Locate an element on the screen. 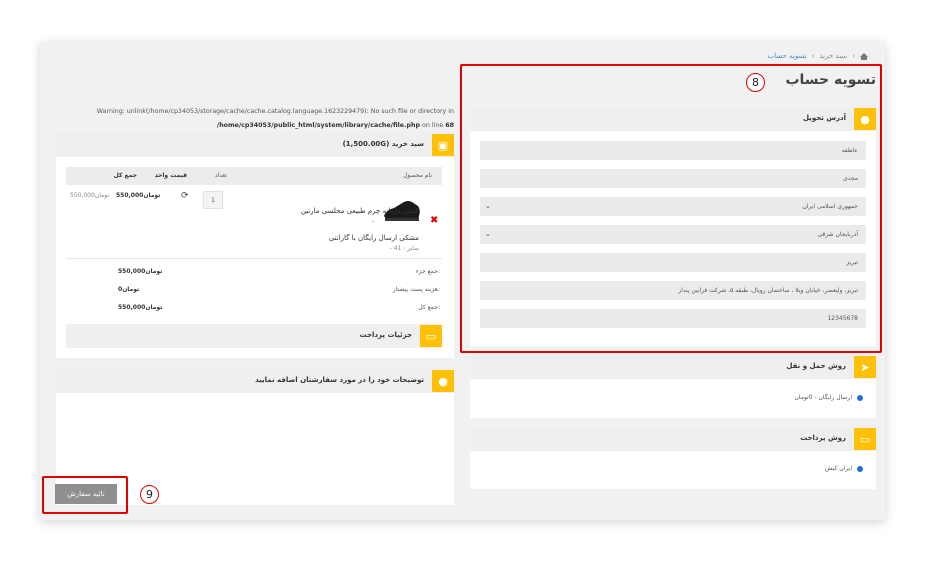  payment-method-panel: ▭ روش پرداخت ایران کیش is located at coordinates (673, 458).